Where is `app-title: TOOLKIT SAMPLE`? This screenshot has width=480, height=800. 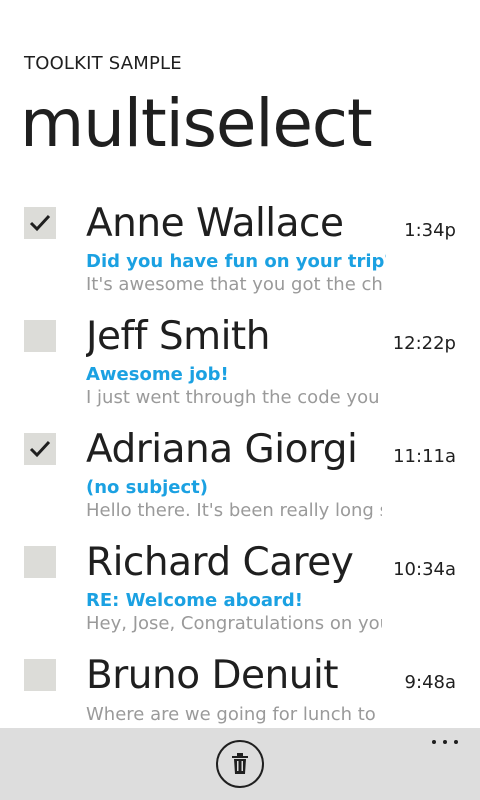
app-title: TOOLKIT SAMPLE is located at coordinates (103, 63).